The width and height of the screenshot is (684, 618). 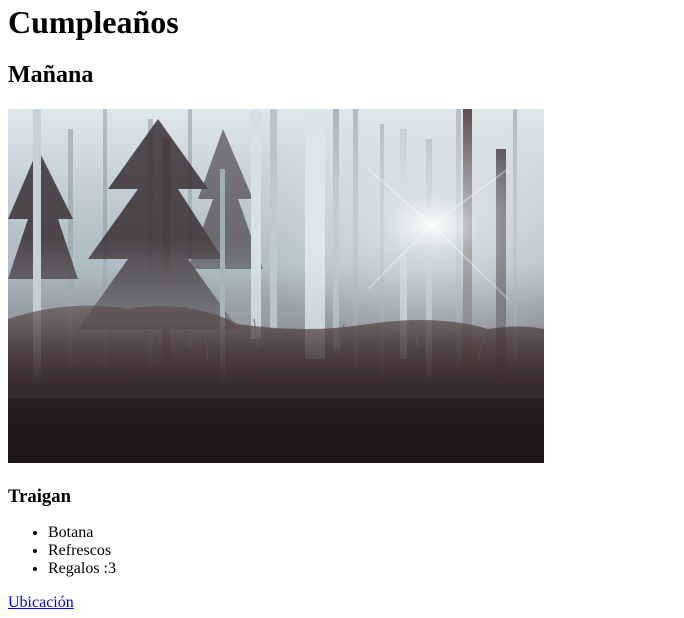 What do you see at coordinates (362, 533) in the screenshot?
I see `list-item: Botana` at bounding box center [362, 533].